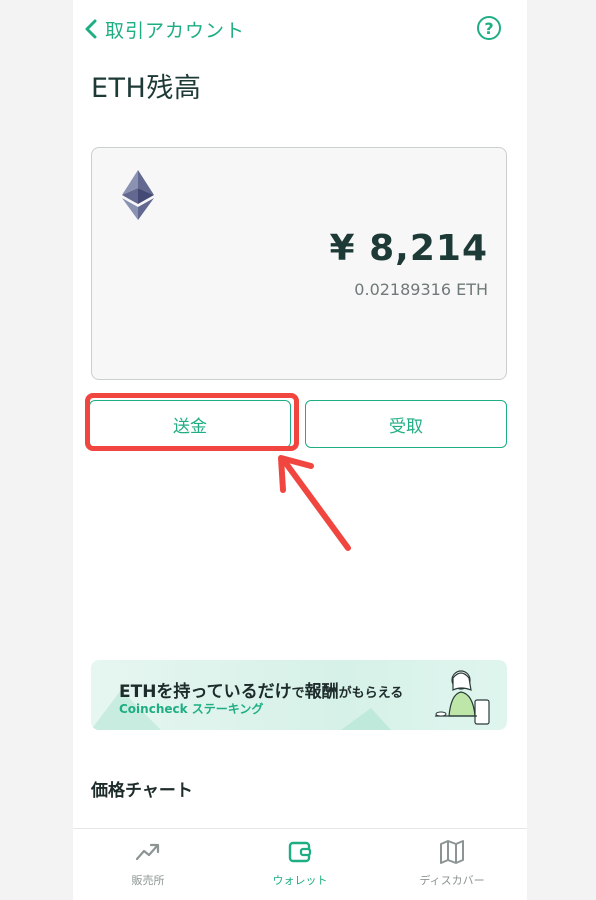 This screenshot has height=900, width=596. Describe the element at coordinates (175, 30) in the screenshot. I see `back-label: 取引アカウント` at that location.